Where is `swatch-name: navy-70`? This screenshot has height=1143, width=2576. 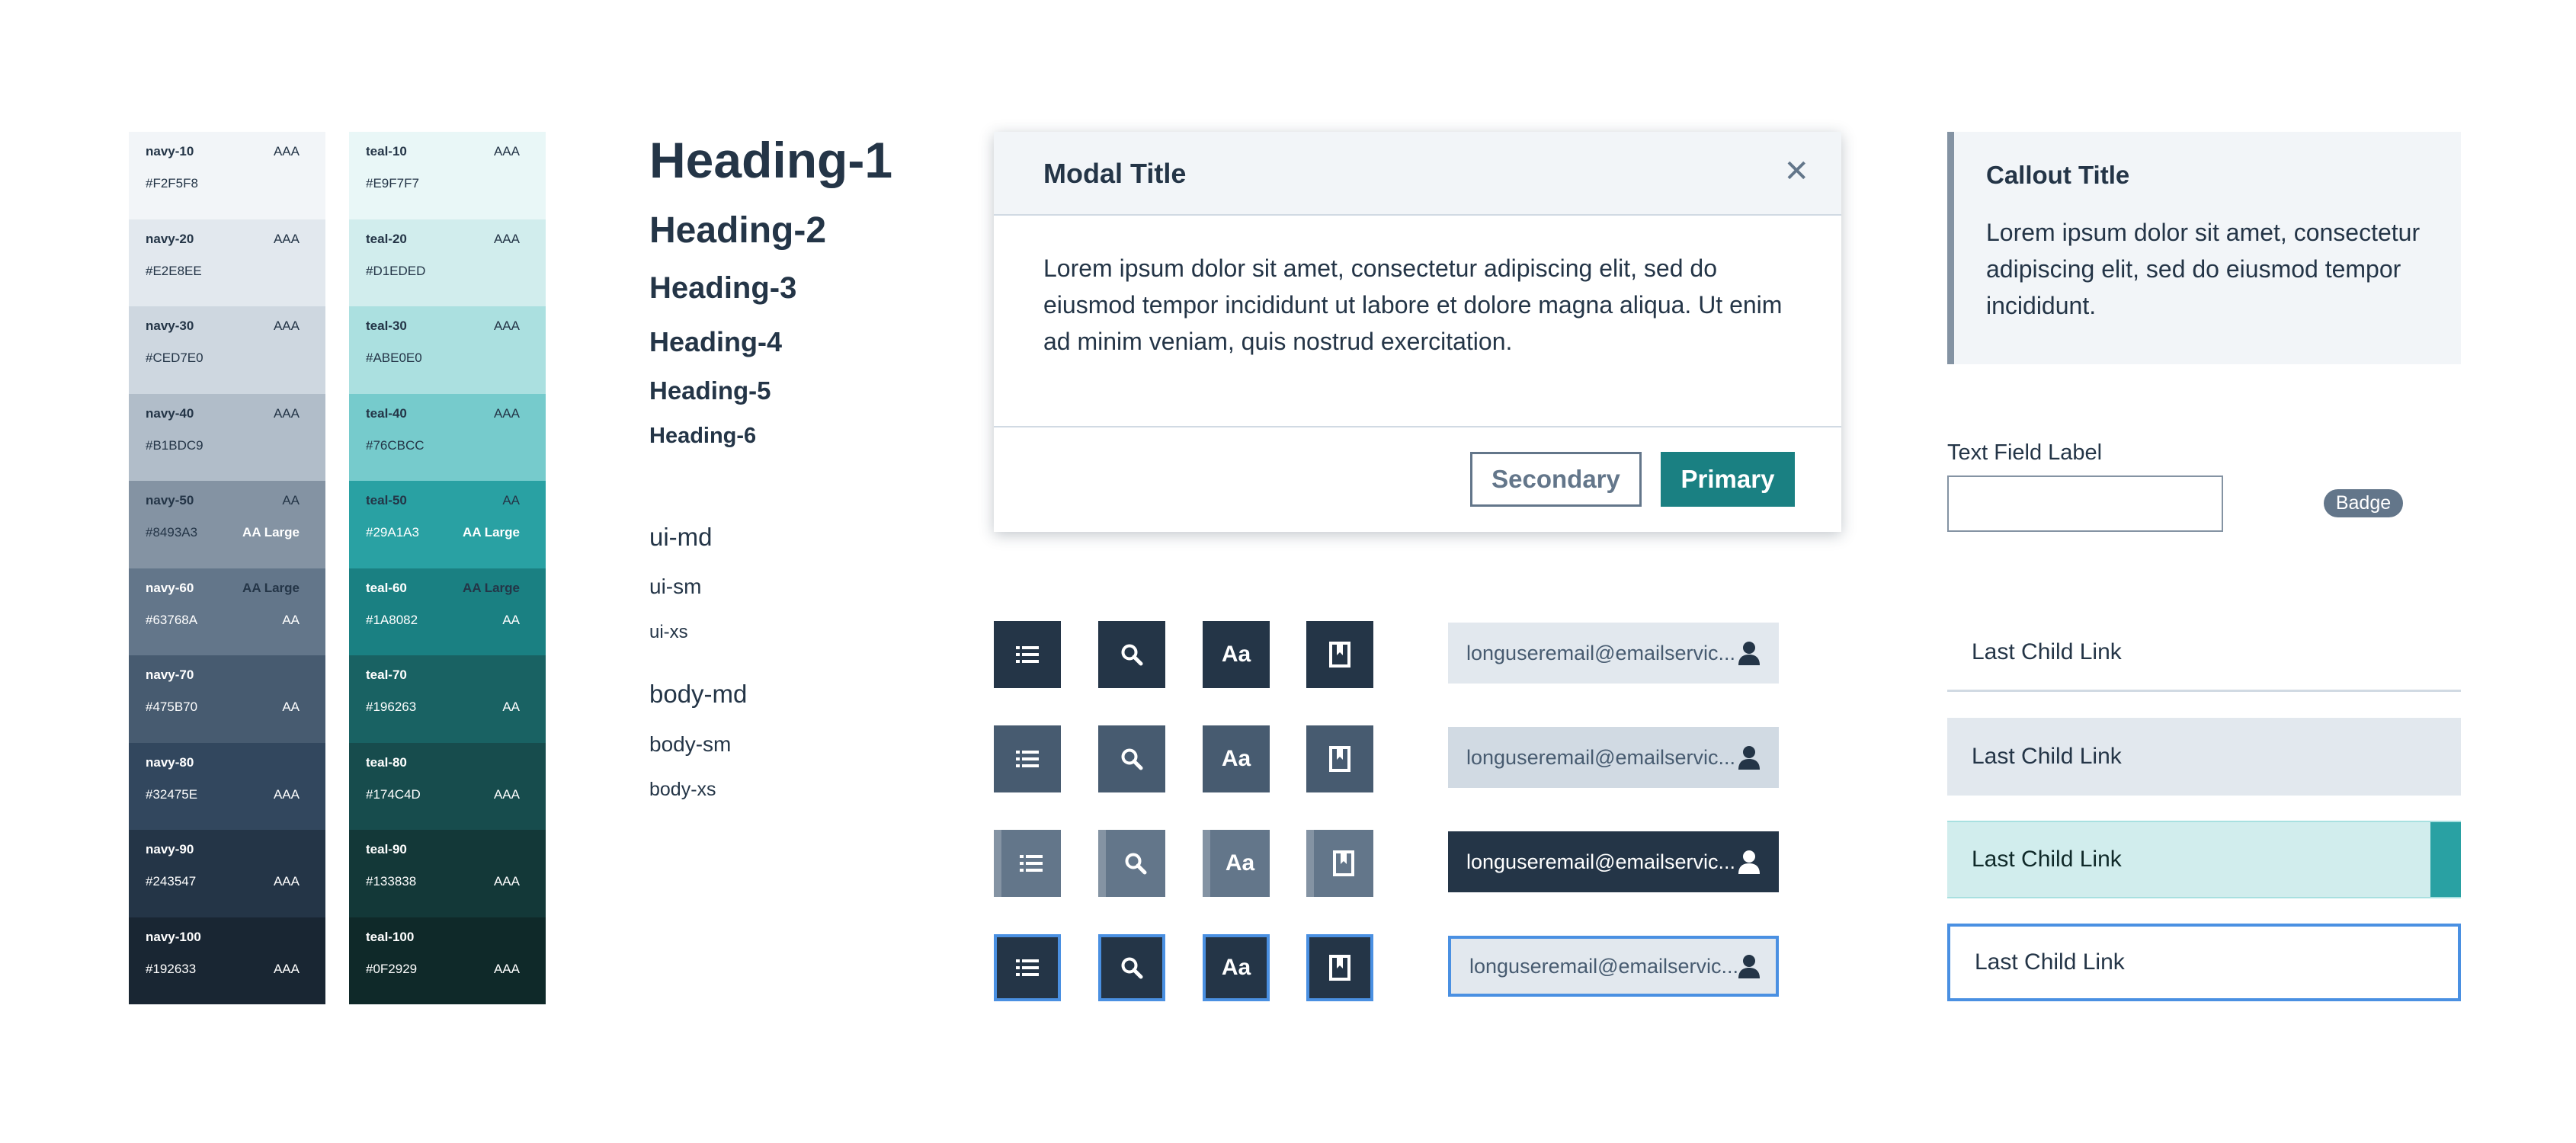
swatch-name: navy-70 is located at coordinates (170, 675).